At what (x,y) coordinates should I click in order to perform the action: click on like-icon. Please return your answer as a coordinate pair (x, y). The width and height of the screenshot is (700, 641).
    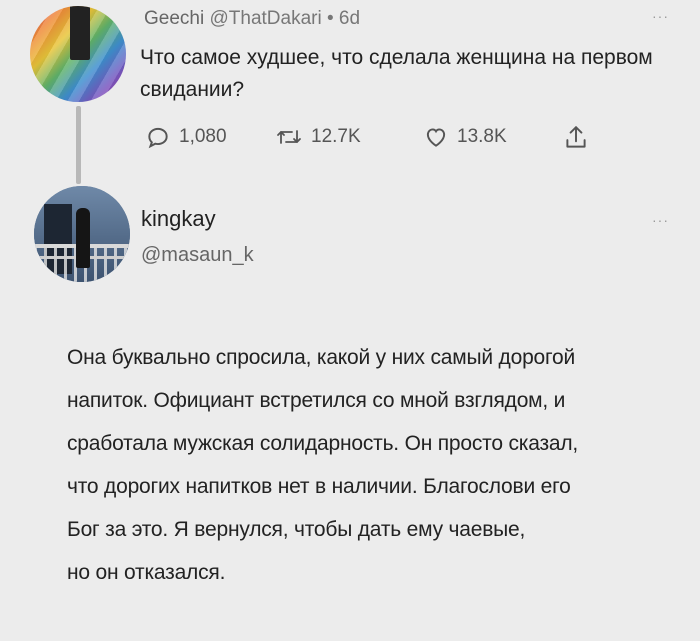
    Looking at the image, I should click on (436, 137).